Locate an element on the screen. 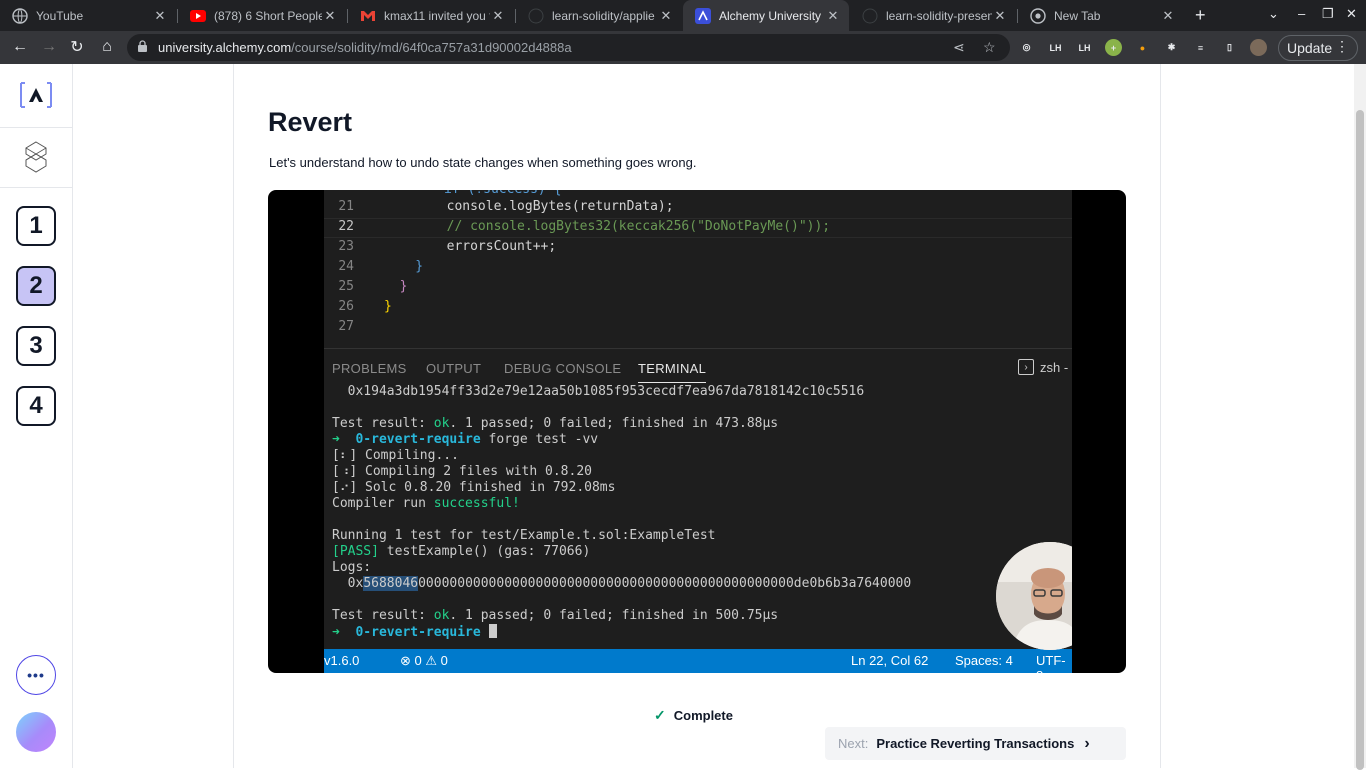  terminal-icon: › is located at coordinates (1026, 367).